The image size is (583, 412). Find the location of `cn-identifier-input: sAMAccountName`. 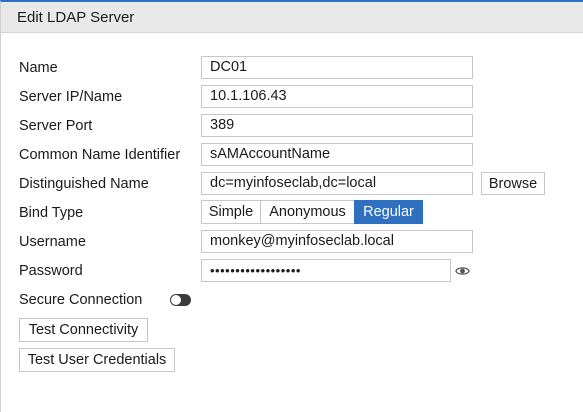

cn-identifier-input: sAMAccountName is located at coordinates (337, 154).